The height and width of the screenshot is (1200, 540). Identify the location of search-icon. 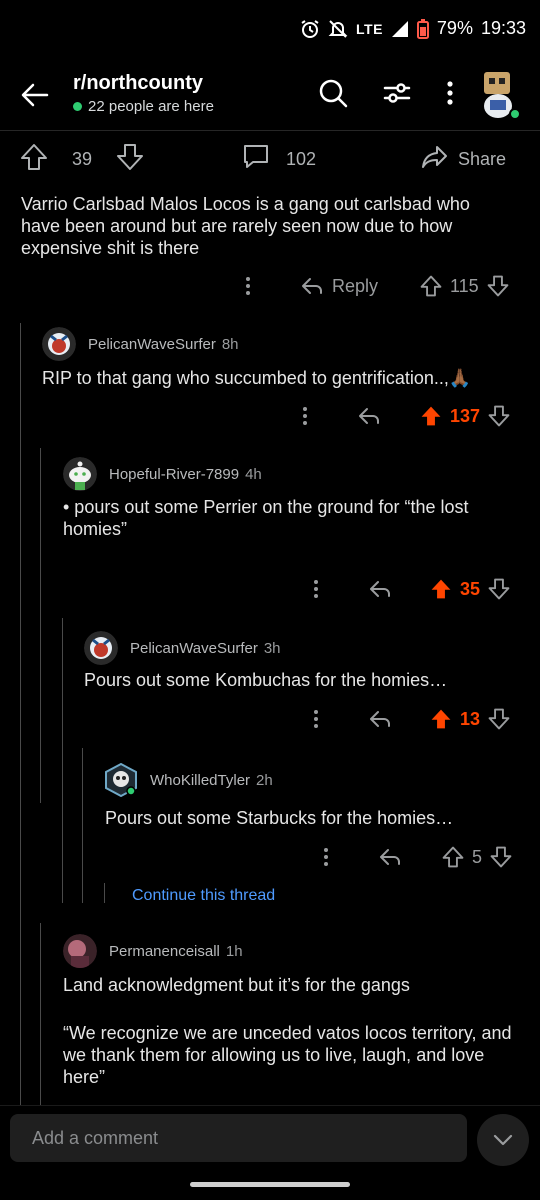
(333, 95).